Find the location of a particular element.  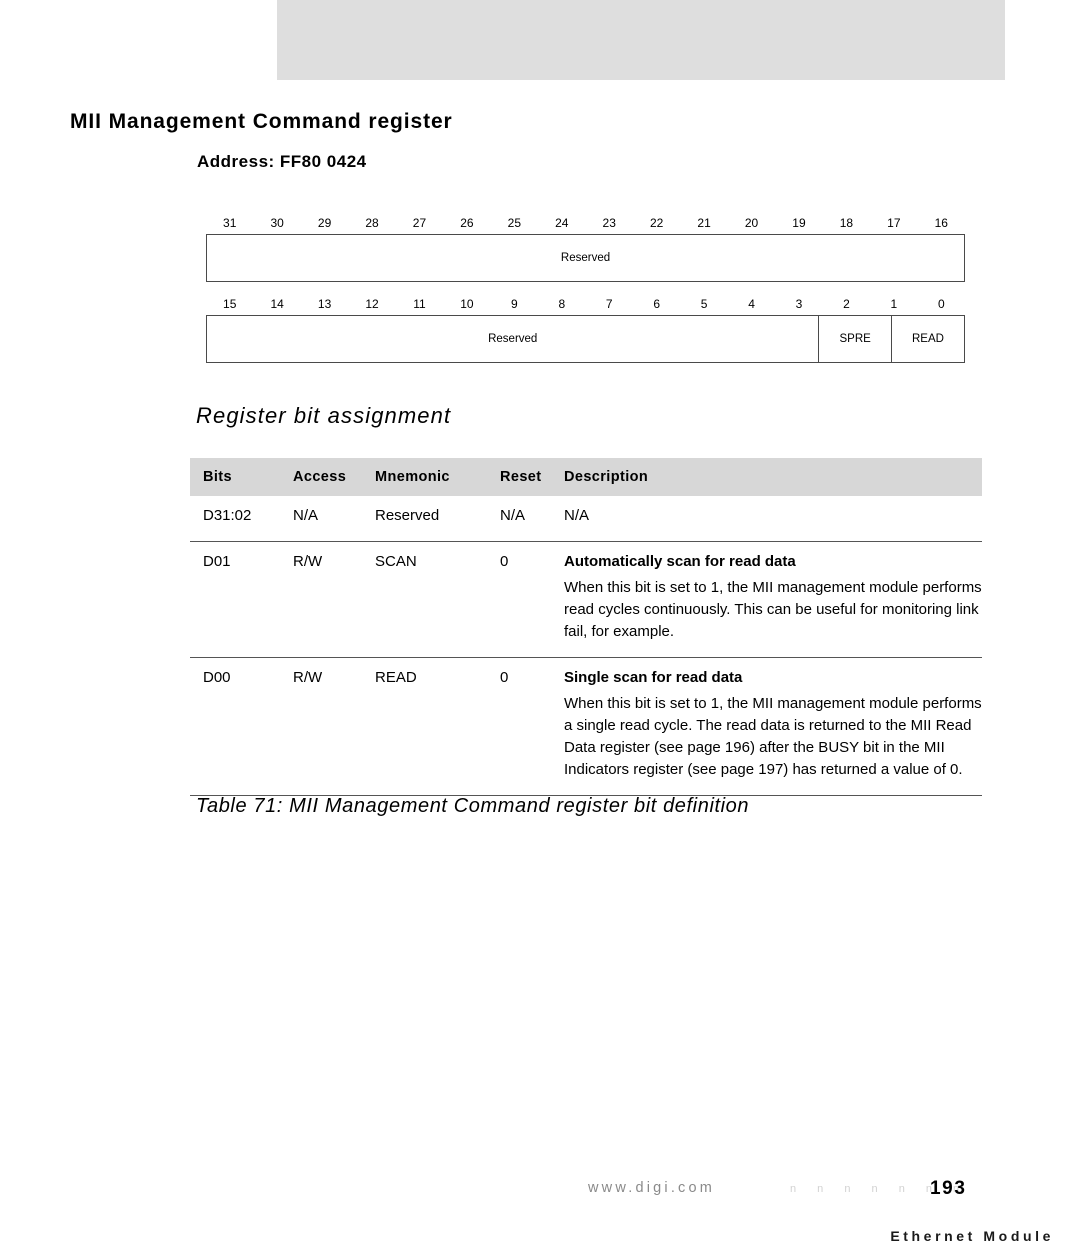

cell-mnemonic: SCAN is located at coordinates (437, 600).